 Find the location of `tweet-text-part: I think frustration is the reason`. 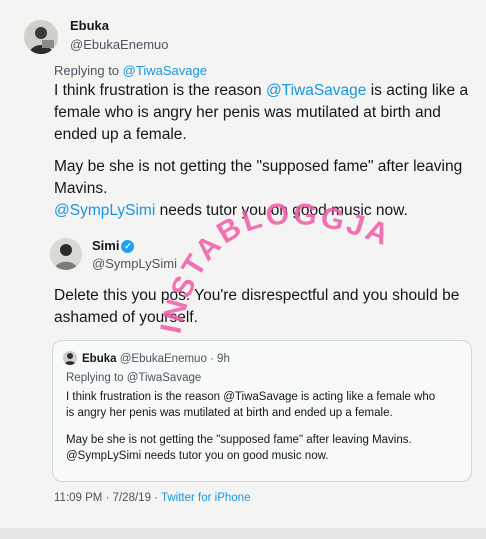

tweet-text-part: I think frustration is the reason is located at coordinates (160, 90).